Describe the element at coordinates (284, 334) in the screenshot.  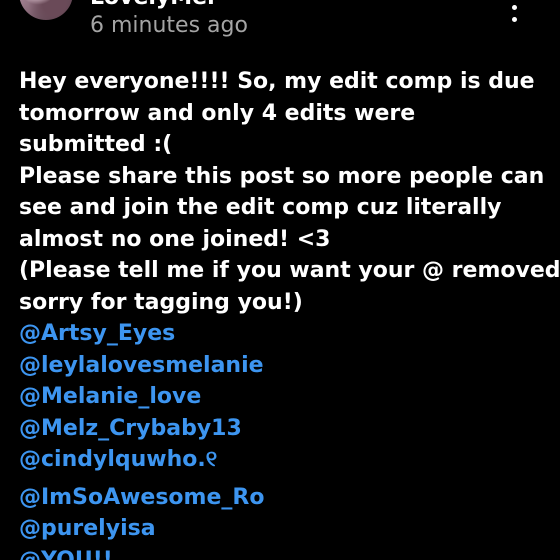
I see `mention-link: @Artsy_Eyes` at that location.